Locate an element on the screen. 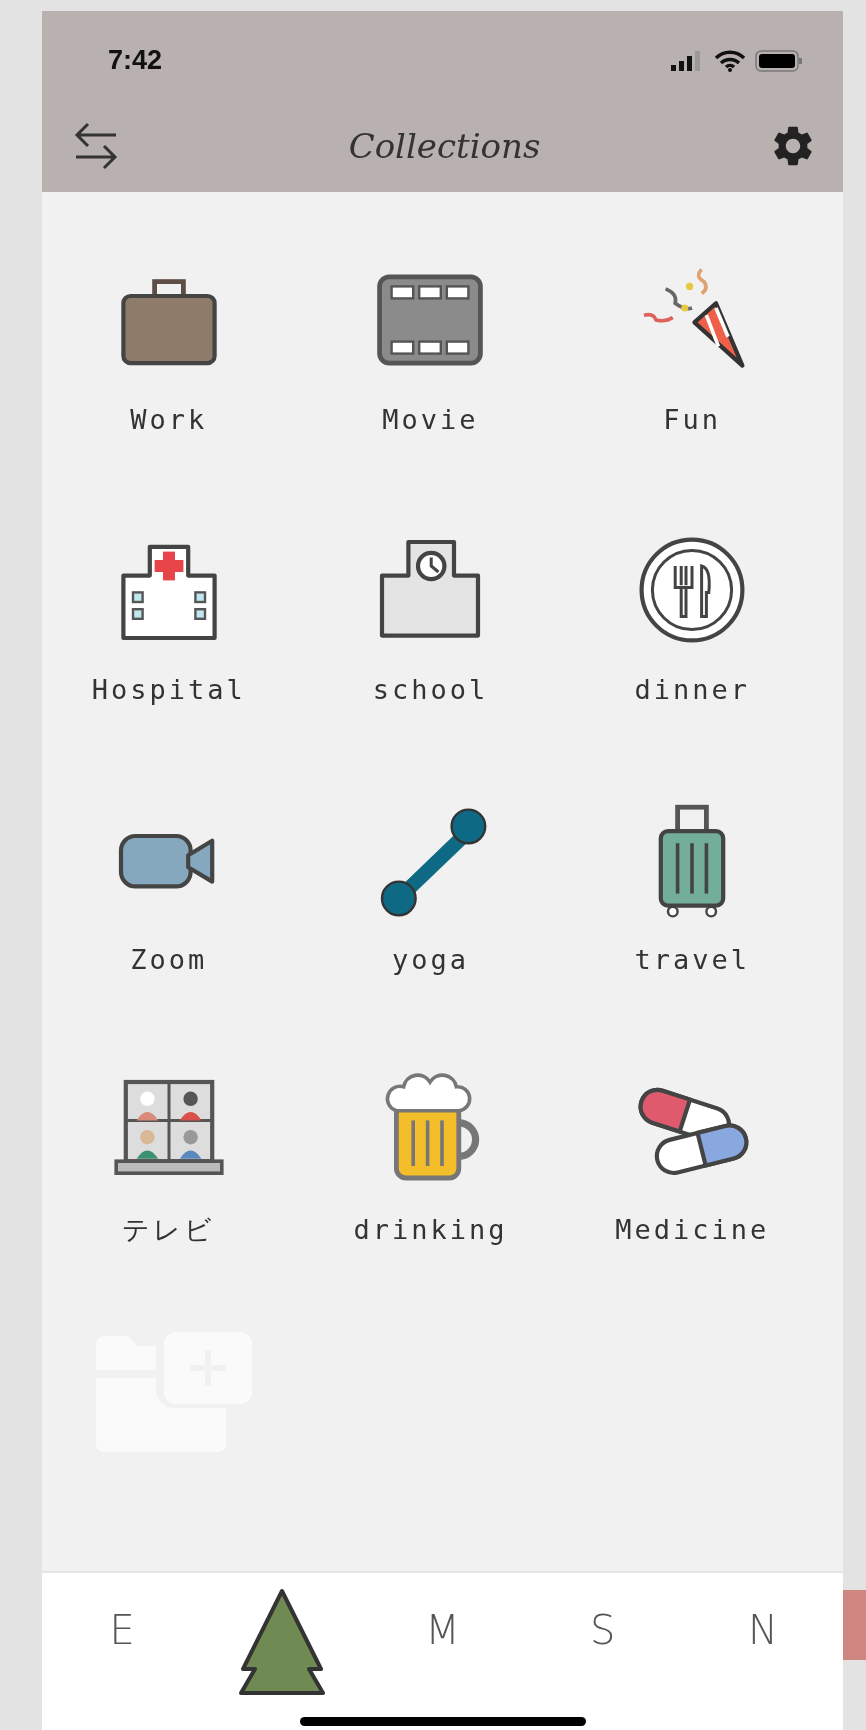 Image resolution: width=866 pixels, height=1730 pixels. collection-item: travel is located at coordinates (692, 889).